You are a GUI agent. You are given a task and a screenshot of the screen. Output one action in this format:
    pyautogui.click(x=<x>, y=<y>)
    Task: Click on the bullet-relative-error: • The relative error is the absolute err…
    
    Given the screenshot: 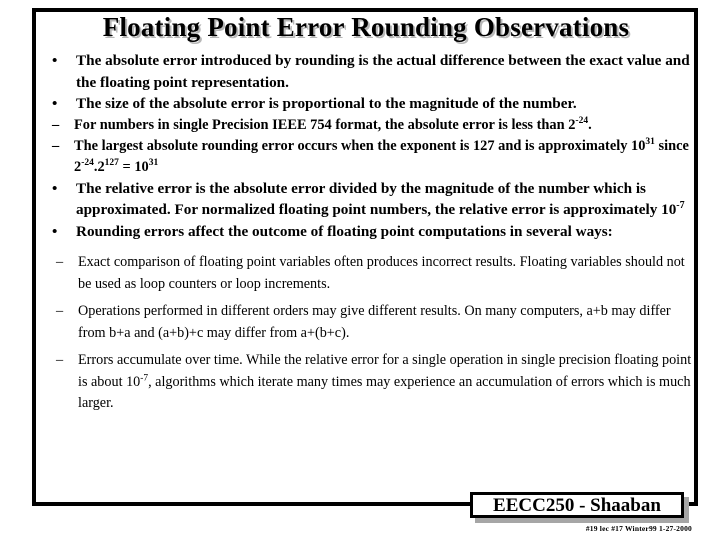 What is the action you would take?
    pyautogui.click(x=367, y=199)
    